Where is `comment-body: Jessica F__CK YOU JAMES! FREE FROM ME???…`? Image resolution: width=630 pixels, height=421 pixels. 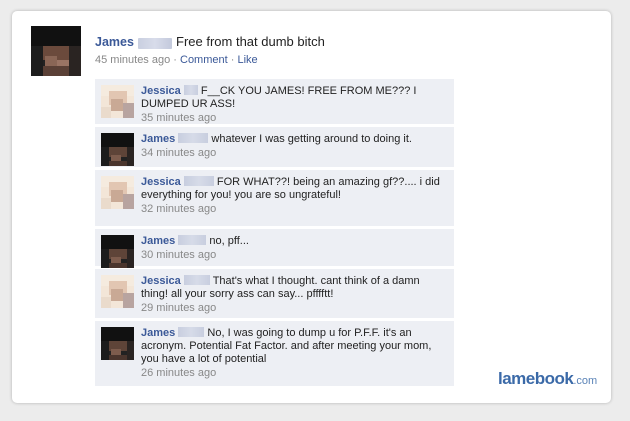 comment-body: Jessica F__CK YOU JAMES! FREE FROM ME???… is located at coordinates (294, 105).